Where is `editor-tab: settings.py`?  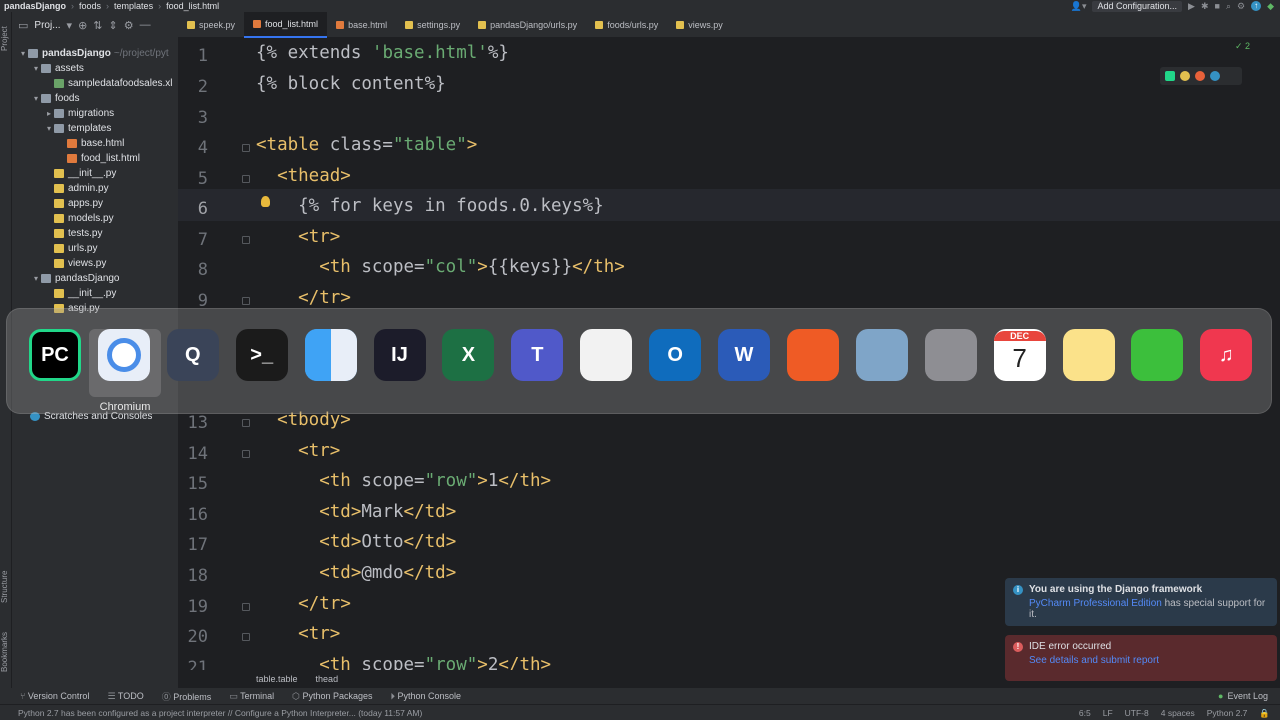 editor-tab: settings.py is located at coordinates (432, 25).